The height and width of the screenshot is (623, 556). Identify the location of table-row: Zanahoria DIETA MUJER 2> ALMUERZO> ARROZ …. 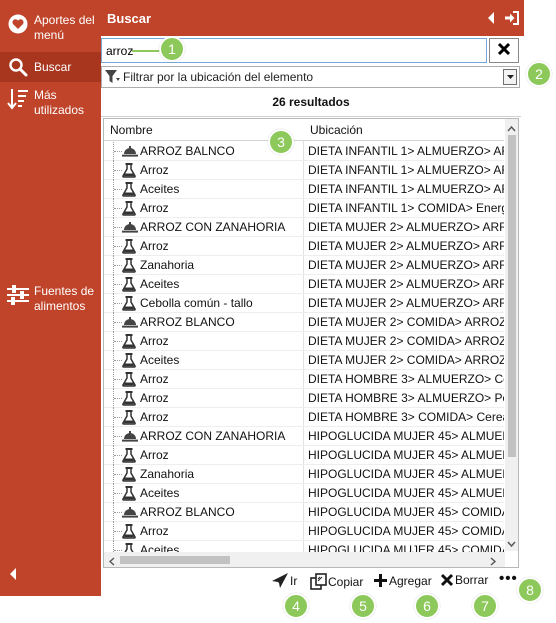
(304, 265).